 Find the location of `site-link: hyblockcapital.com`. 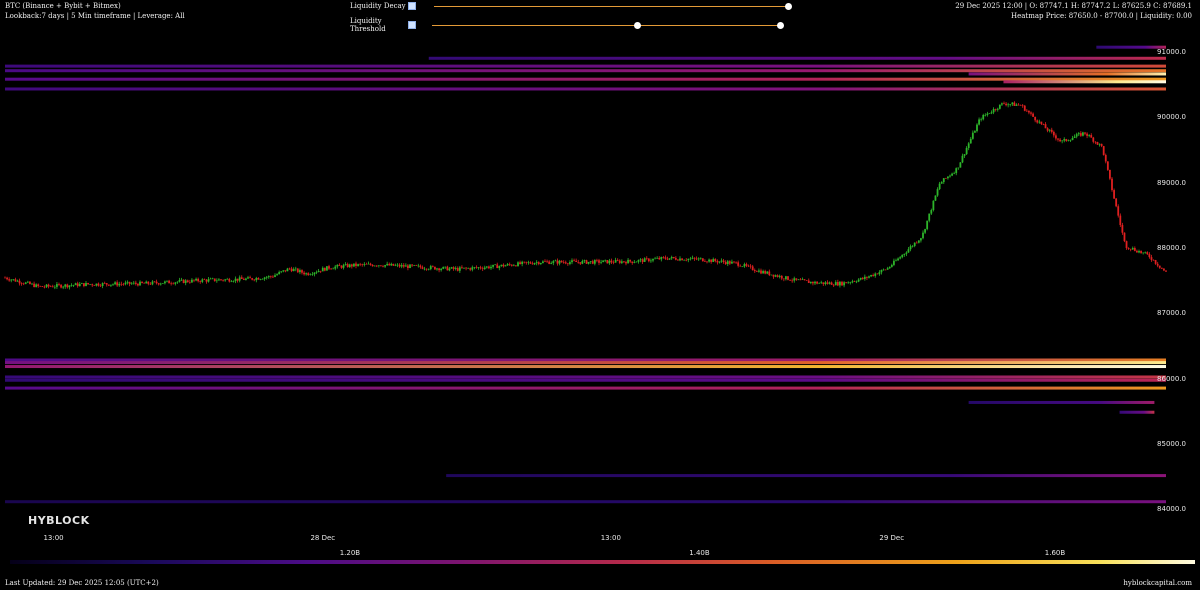

site-link: hyblockcapital.com is located at coordinates (1157, 583).